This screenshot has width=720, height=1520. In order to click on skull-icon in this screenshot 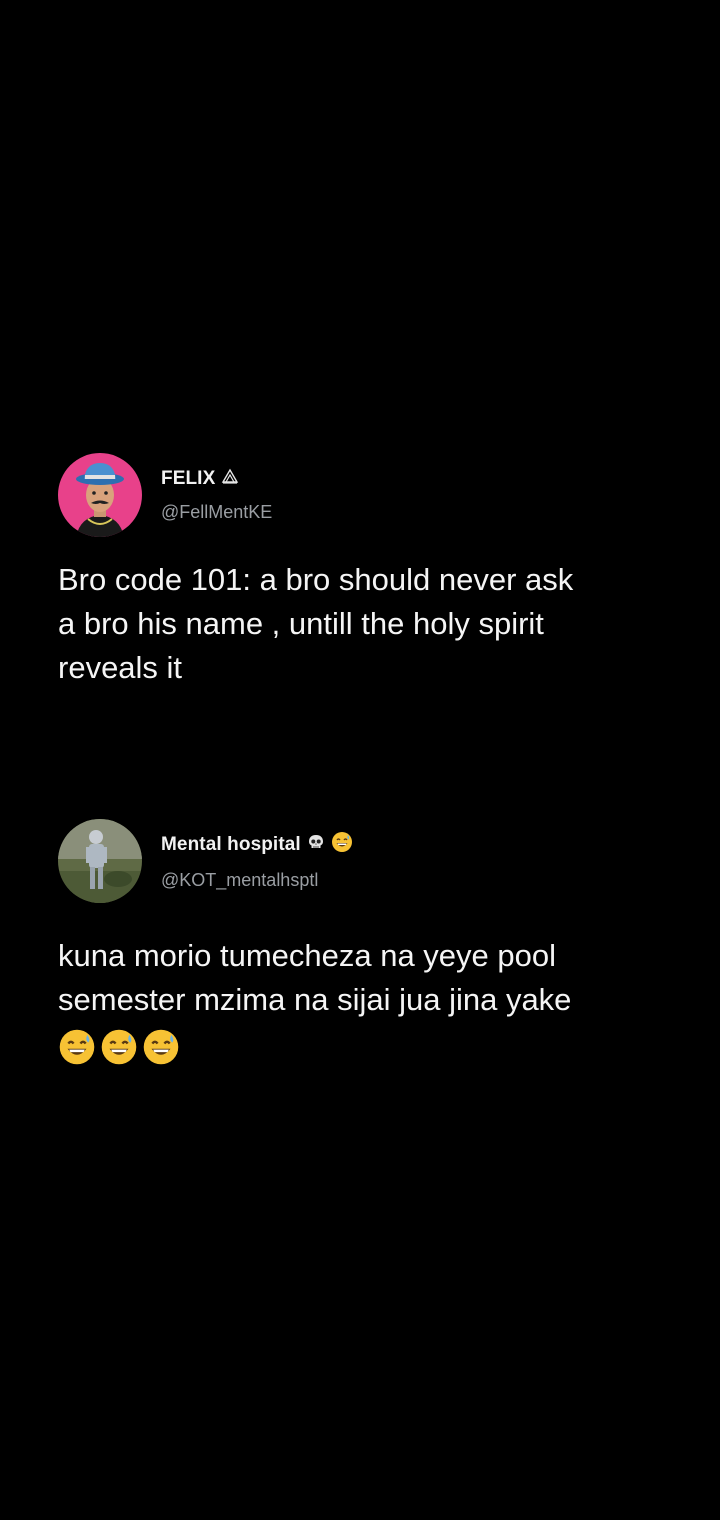, I will do `click(316, 844)`.